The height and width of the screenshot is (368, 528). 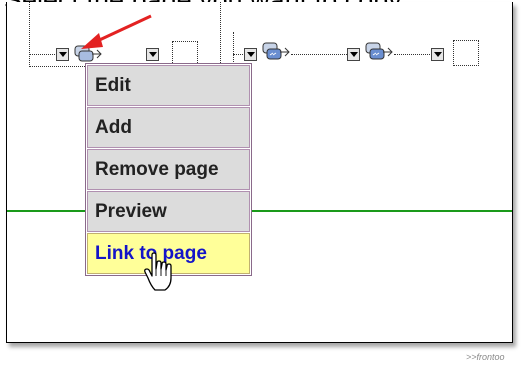 What do you see at coordinates (168, 127) in the screenshot?
I see `menu-item-add: Add` at bounding box center [168, 127].